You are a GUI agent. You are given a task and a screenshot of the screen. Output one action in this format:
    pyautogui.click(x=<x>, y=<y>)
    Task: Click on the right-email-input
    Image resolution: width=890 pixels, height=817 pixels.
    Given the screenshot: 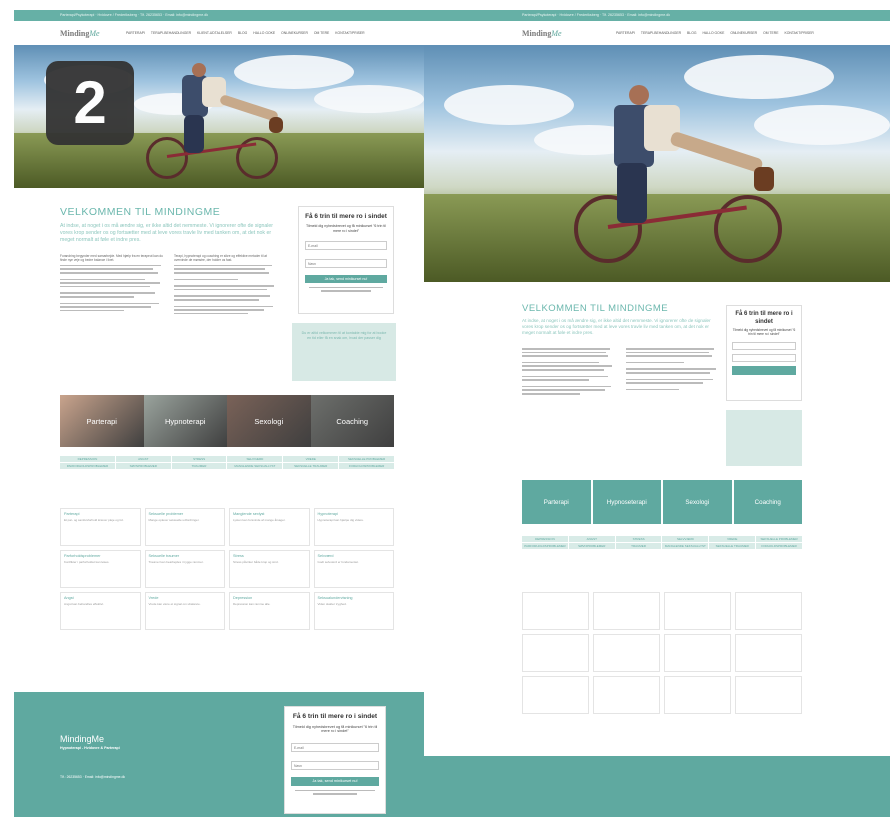 What is the action you would take?
    pyautogui.click(x=764, y=346)
    